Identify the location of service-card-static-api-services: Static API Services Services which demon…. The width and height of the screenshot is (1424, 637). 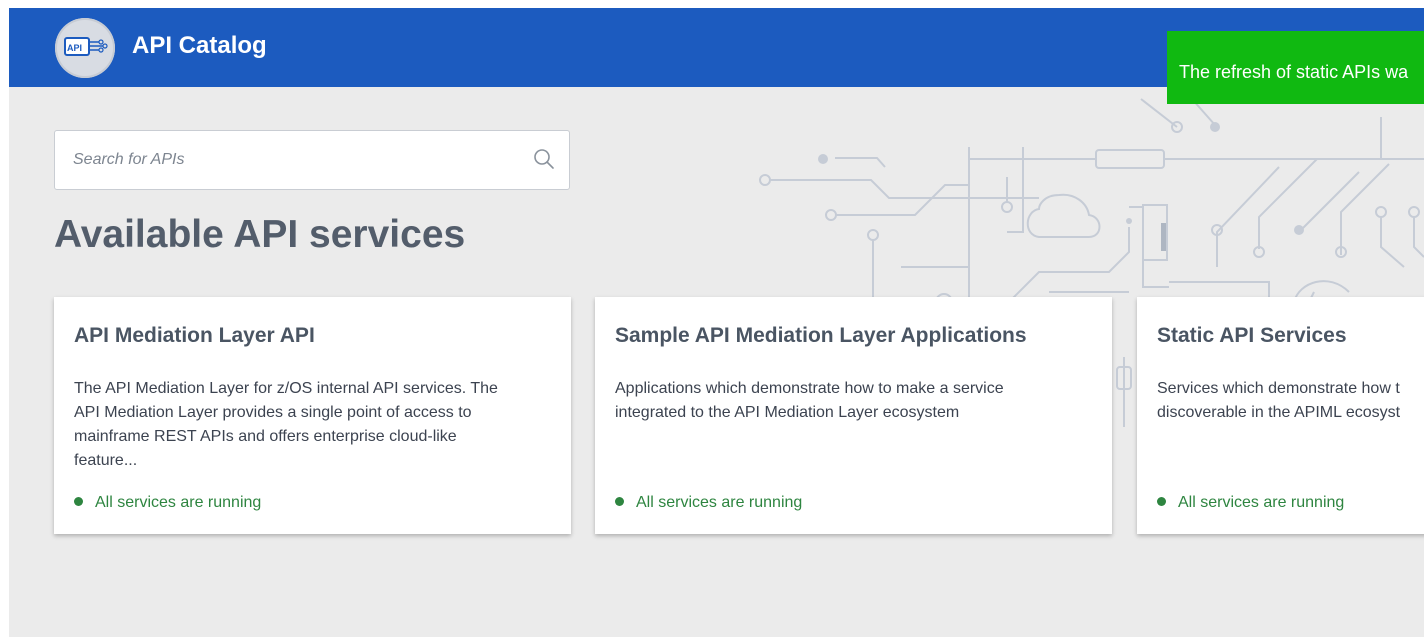
(1280, 415).